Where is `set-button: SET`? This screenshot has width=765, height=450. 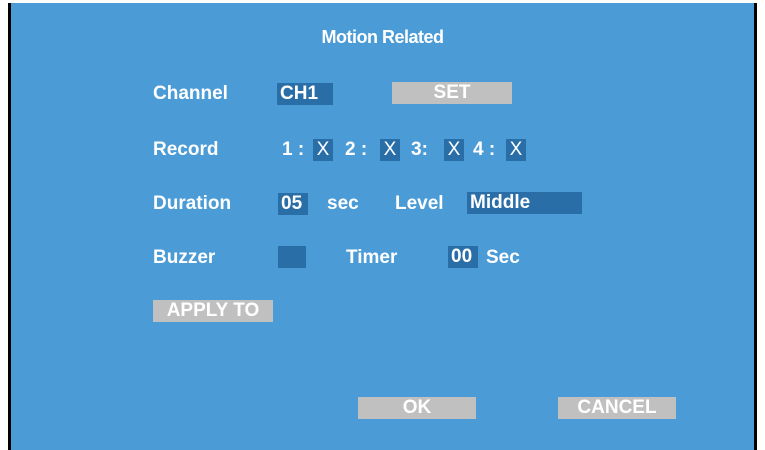
set-button: SET is located at coordinates (452, 93).